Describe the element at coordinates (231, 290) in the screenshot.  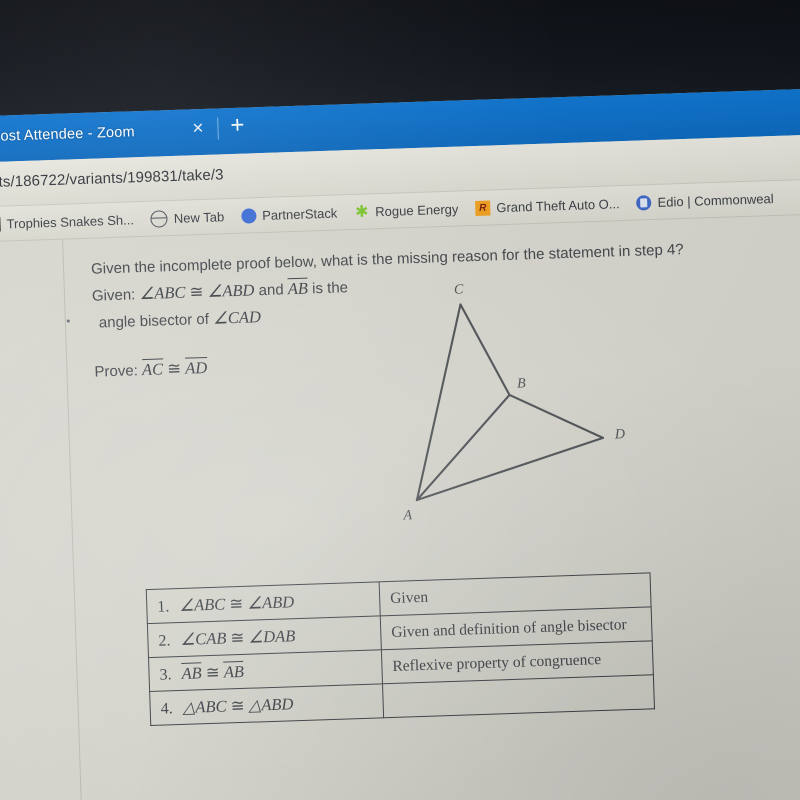
I see `given-angle-abd: ∠ABD` at that location.